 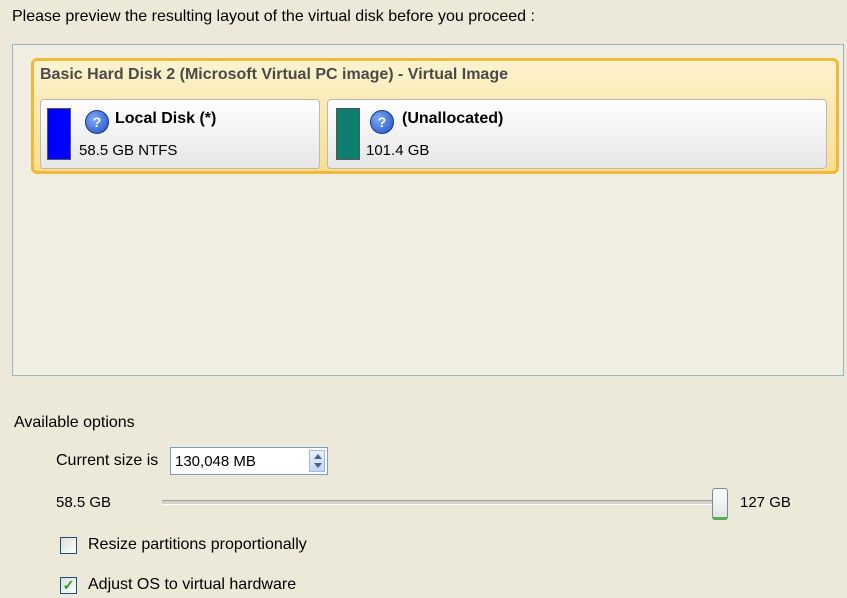 I want to click on adjust-os-checkbox: ✓, so click(x=68, y=585).